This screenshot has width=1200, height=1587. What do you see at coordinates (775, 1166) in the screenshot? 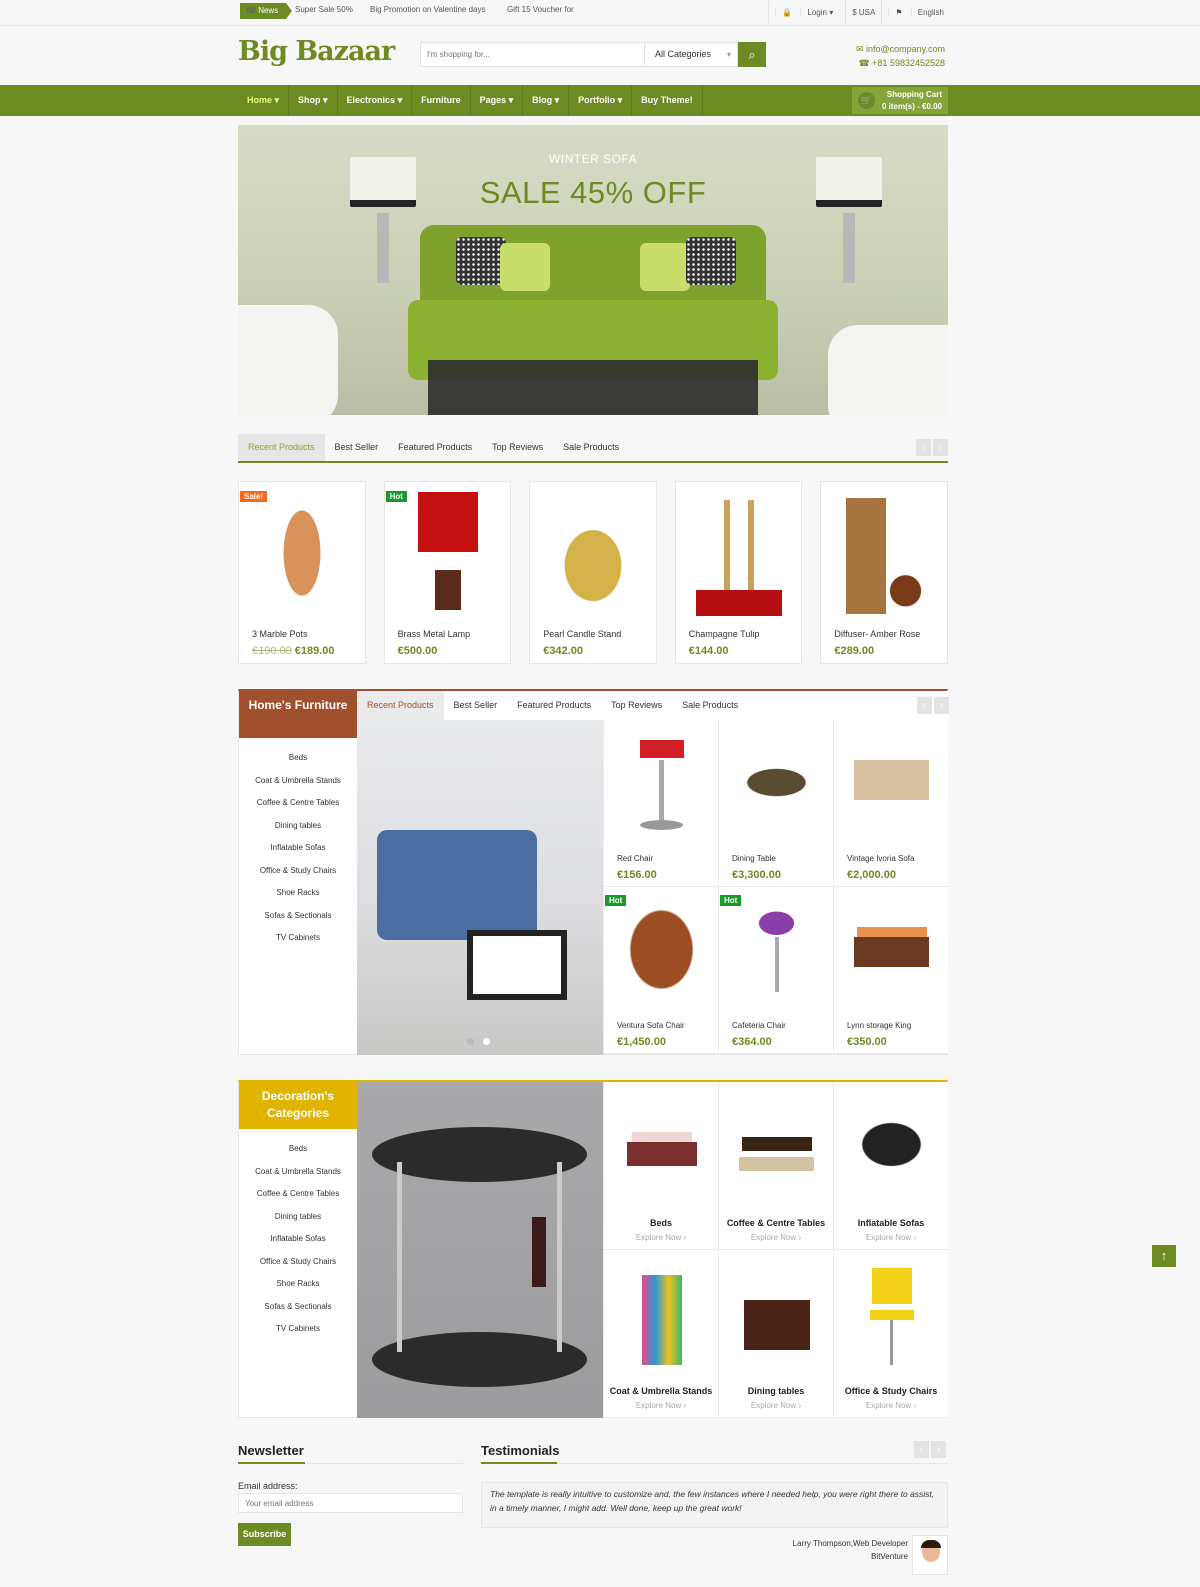
I see `category-tile: Coffee & Centre Tables Explore Now ›` at bounding box center [775, 1166].